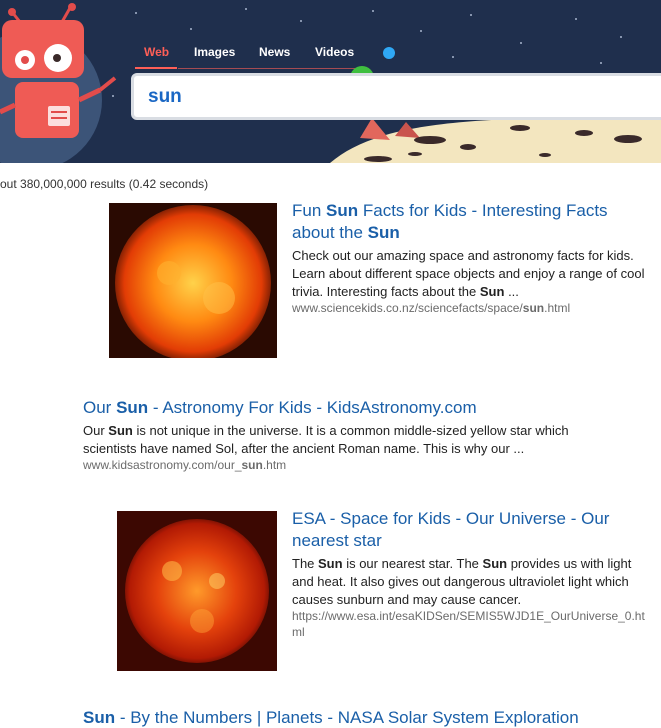 This screenshot has height=728, width=661. I want to click on tab-images: Images, so click(214, 52).